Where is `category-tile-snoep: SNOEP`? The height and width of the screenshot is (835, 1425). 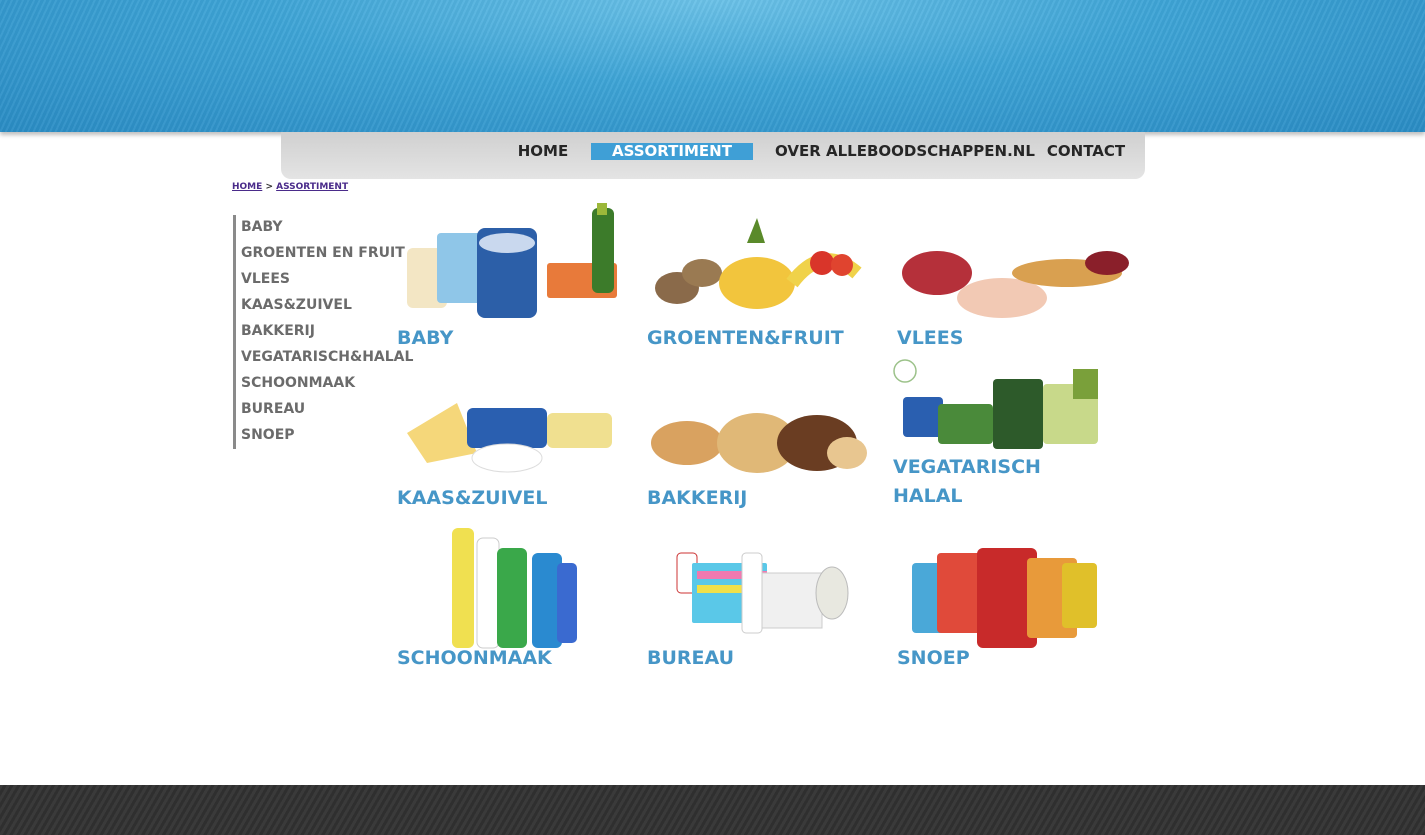
category-tile-snoep: SNOEP is located at coordinates (1017, 598).